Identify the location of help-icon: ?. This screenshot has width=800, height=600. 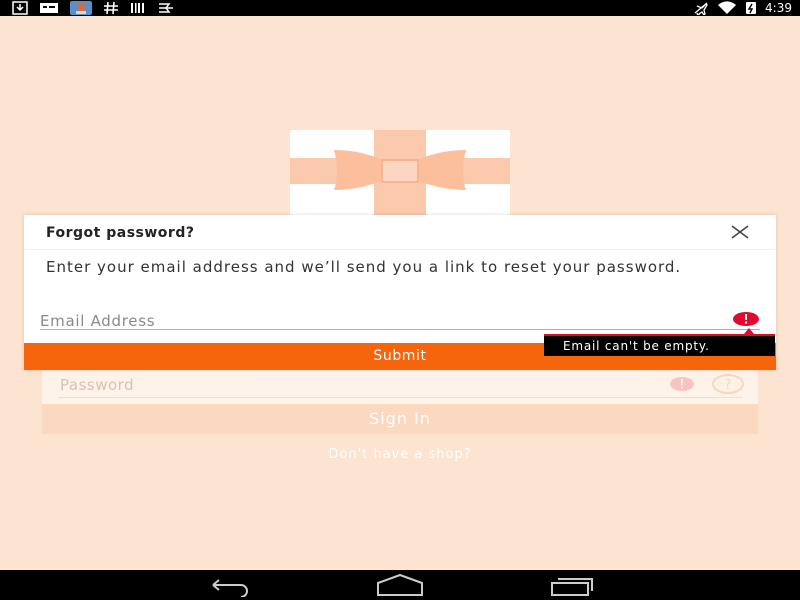
(728, 384).